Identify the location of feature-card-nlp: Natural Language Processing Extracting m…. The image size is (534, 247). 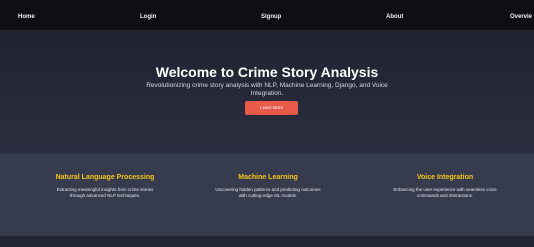
(105, 186).